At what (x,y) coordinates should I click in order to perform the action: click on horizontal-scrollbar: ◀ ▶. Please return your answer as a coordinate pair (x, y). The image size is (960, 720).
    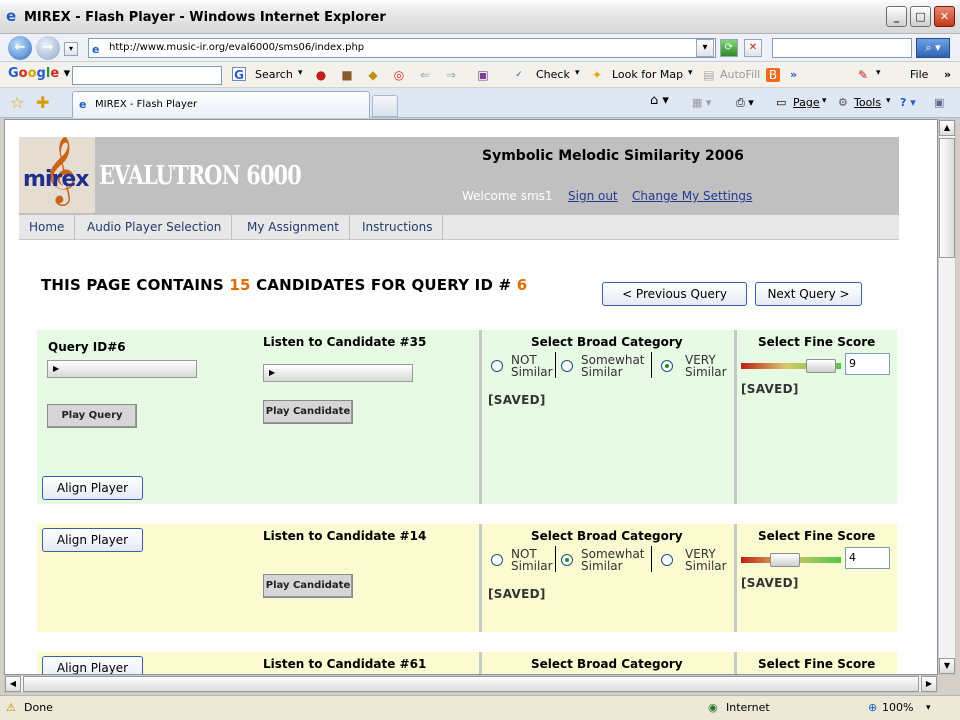
    Looking at the image, I should click on (471, 684).